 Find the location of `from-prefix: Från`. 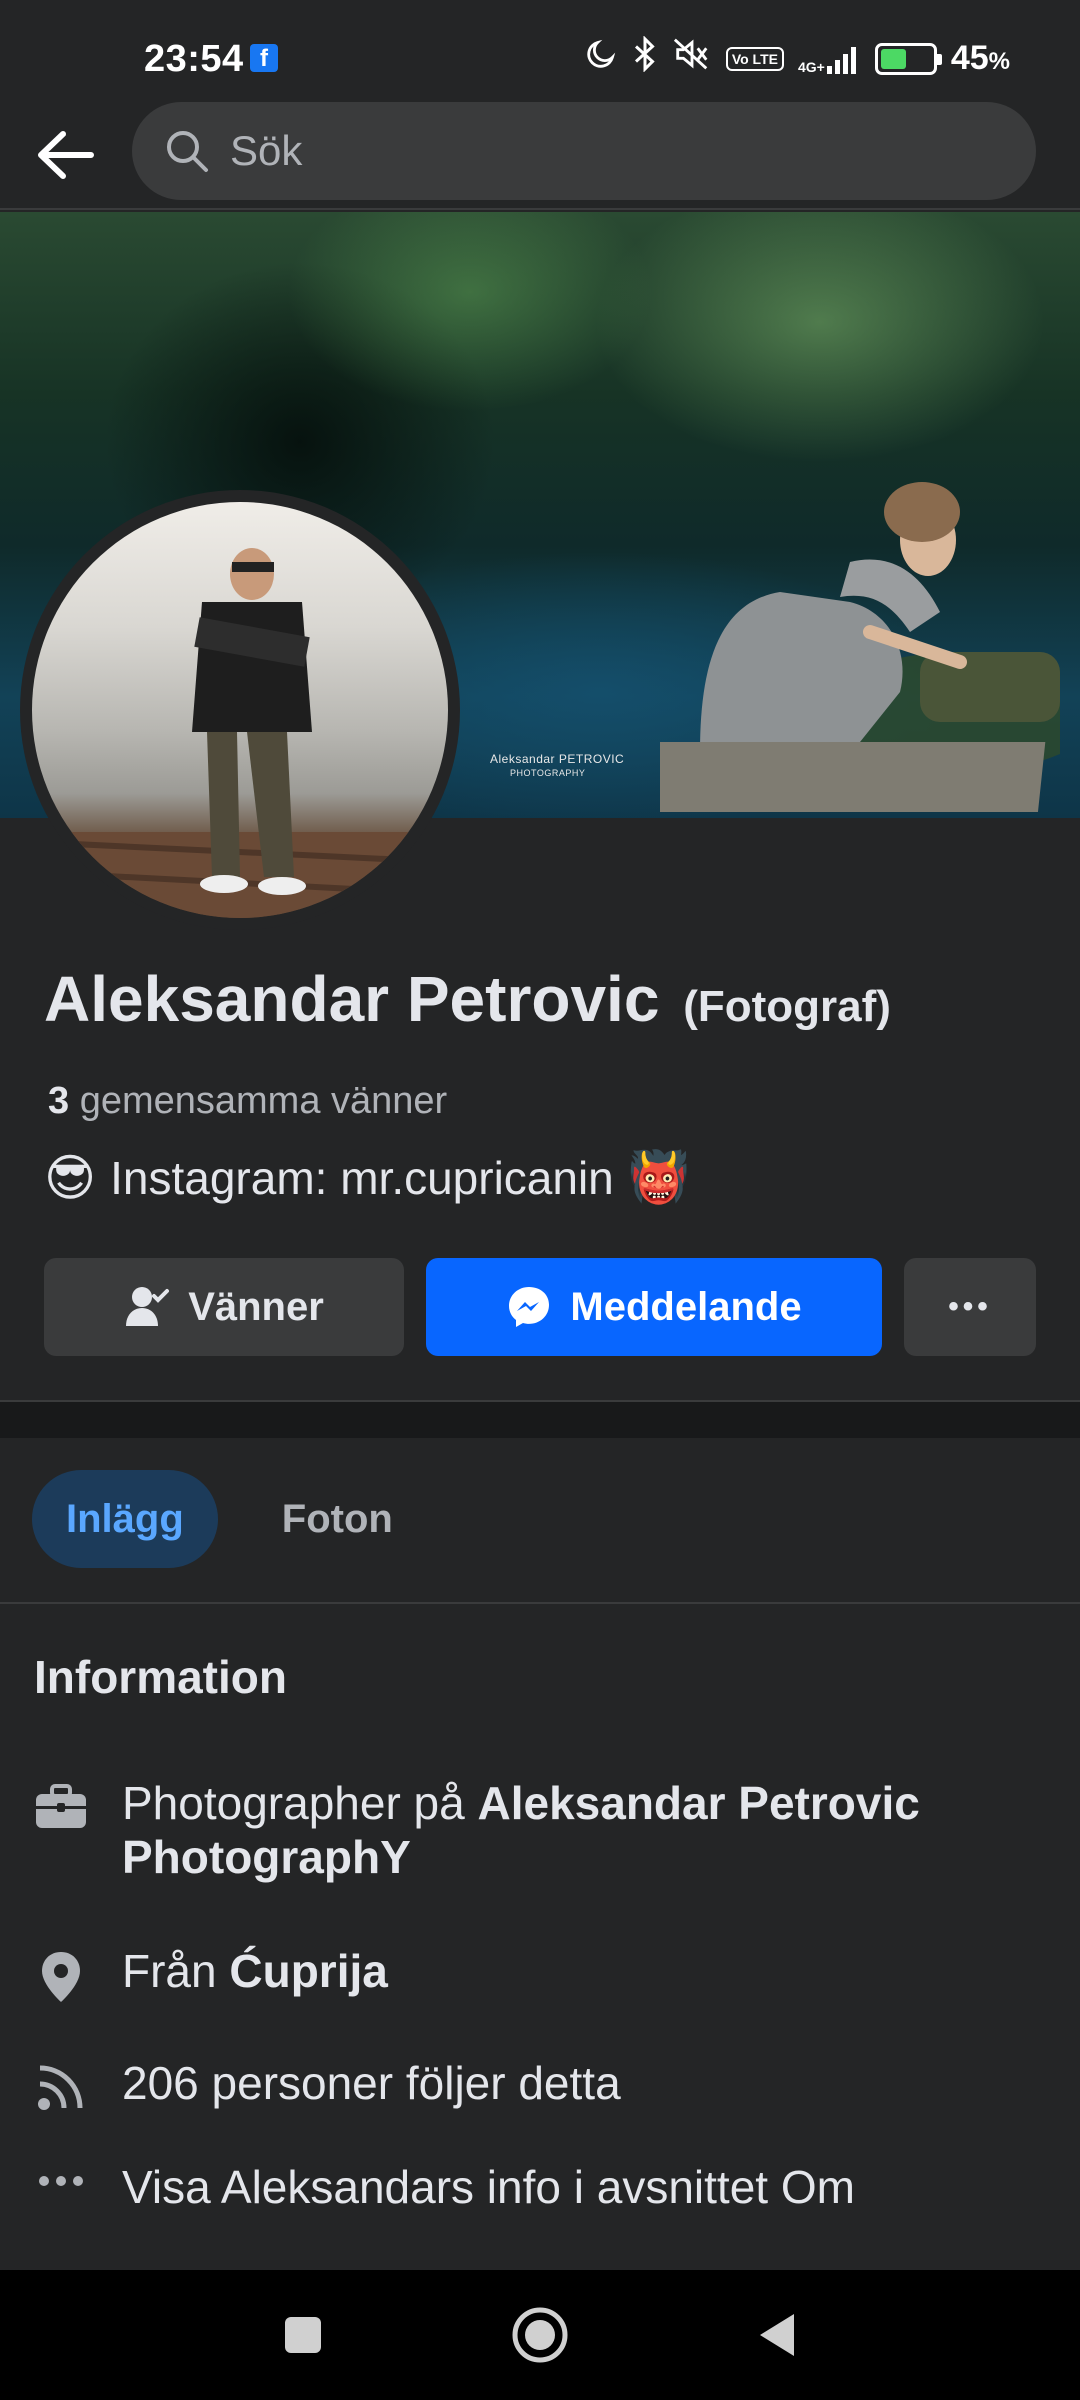

from-prefix: Från is located at coordinates (176, 1971).